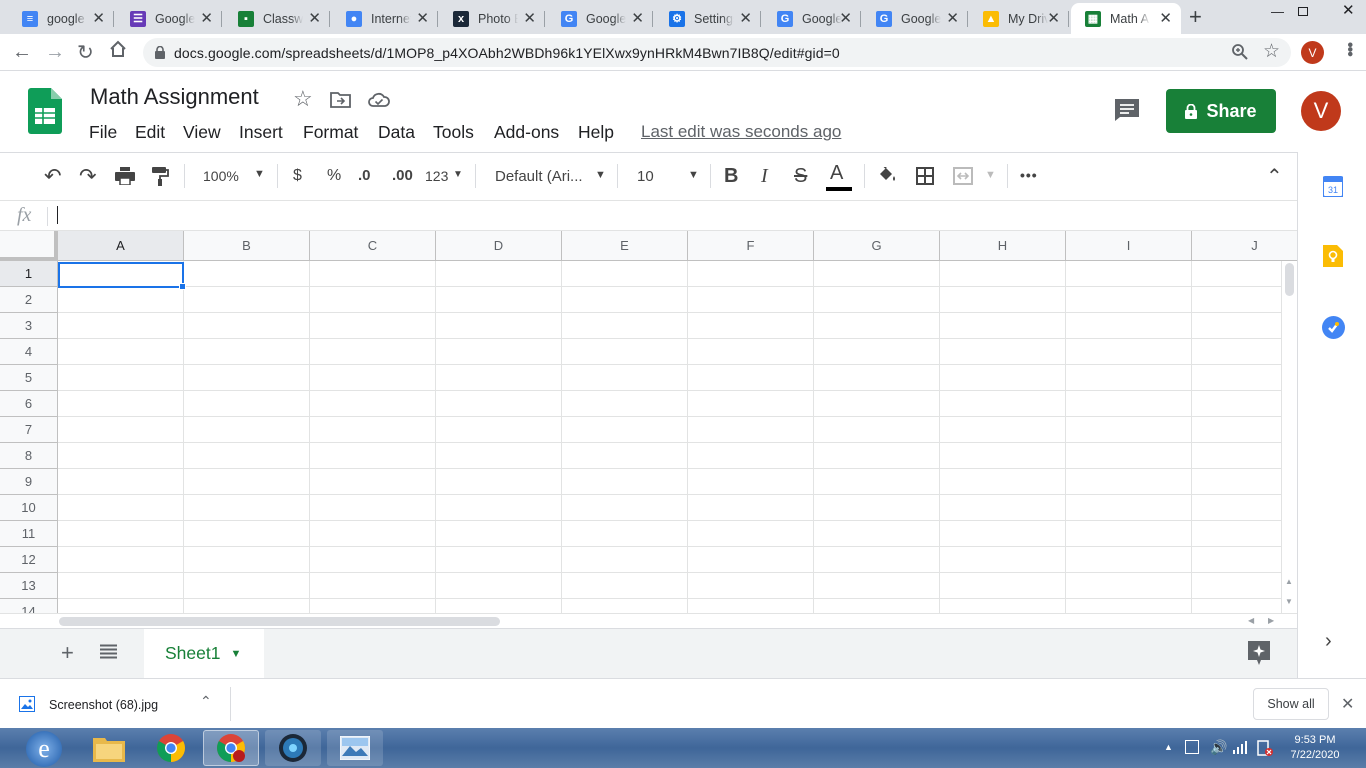 This screenshot has height=768, width=1366. Describe the element at coordinates (1349, 49) in the screenshot. I see `browser-menu-icon: •••` at that location.